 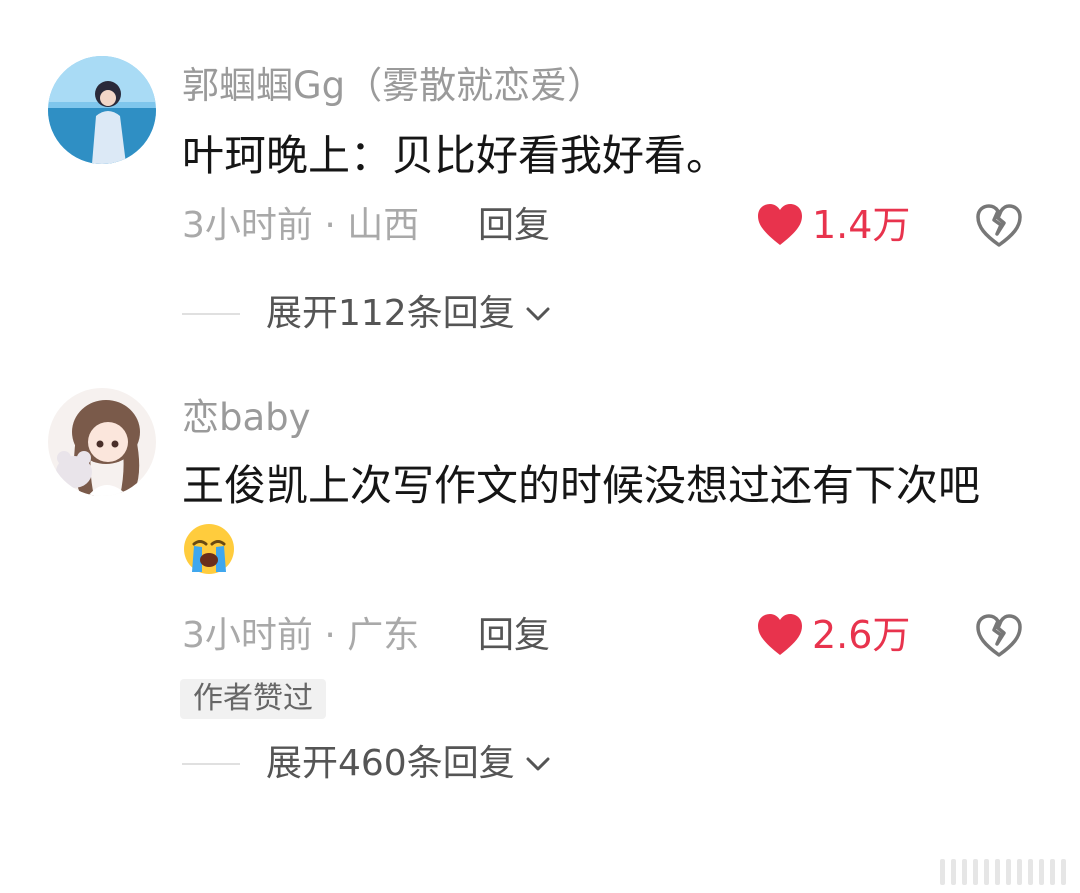 I want to click on comment-text: 叶珂晚上：贝比好看我好看。, so click(x=455, y=155).